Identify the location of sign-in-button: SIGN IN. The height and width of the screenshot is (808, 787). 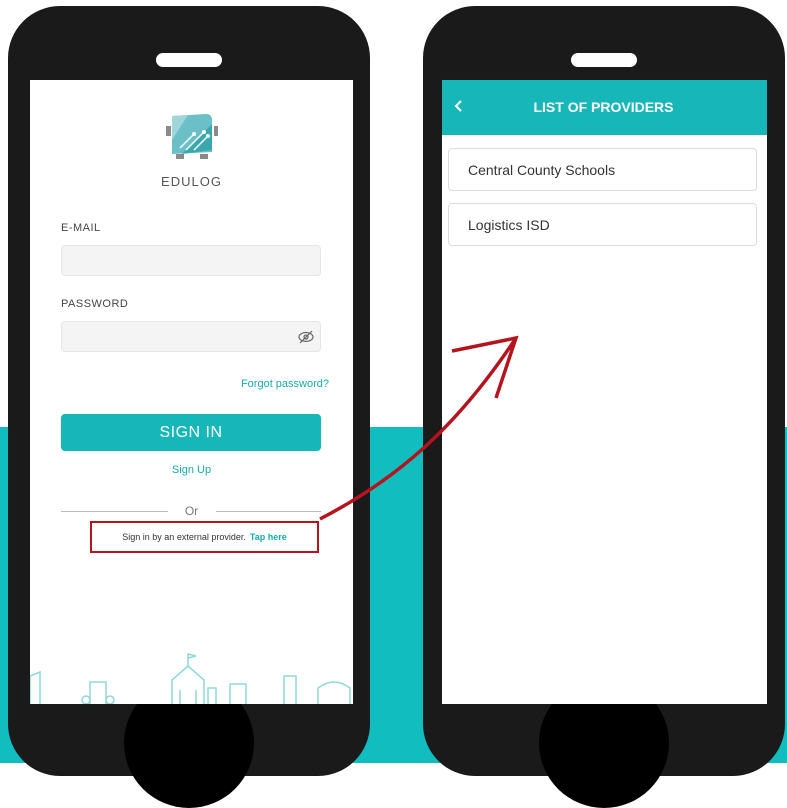
(191, 432).